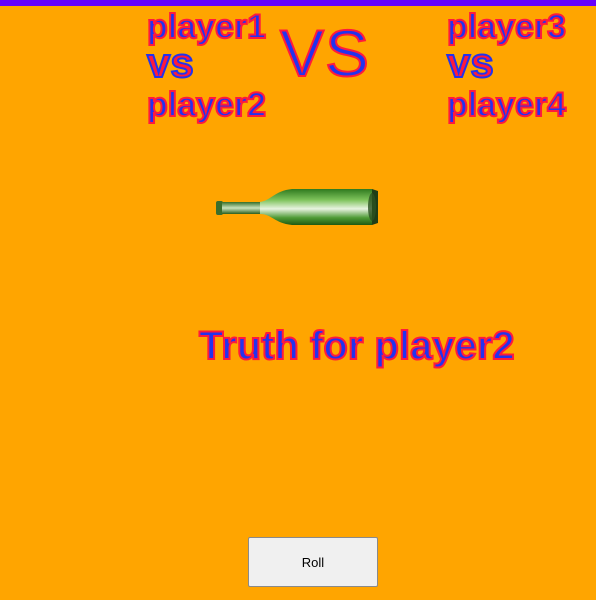 This screenshot has width=596, height=600. I want to click on bottle-icon, so click(297, 207).